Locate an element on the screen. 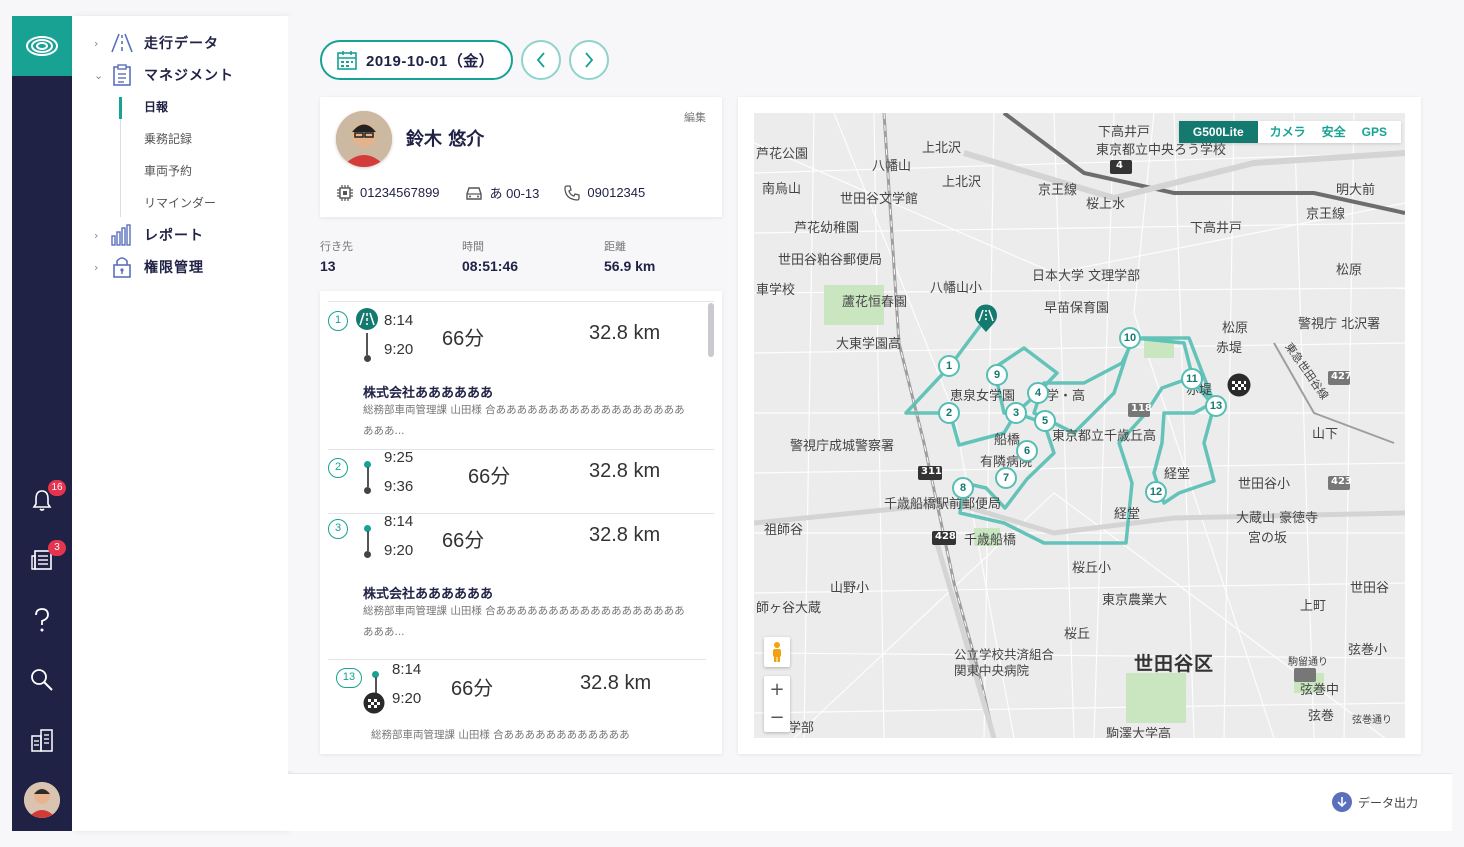  goal-flag-icon is located at coordinates (374, 703).